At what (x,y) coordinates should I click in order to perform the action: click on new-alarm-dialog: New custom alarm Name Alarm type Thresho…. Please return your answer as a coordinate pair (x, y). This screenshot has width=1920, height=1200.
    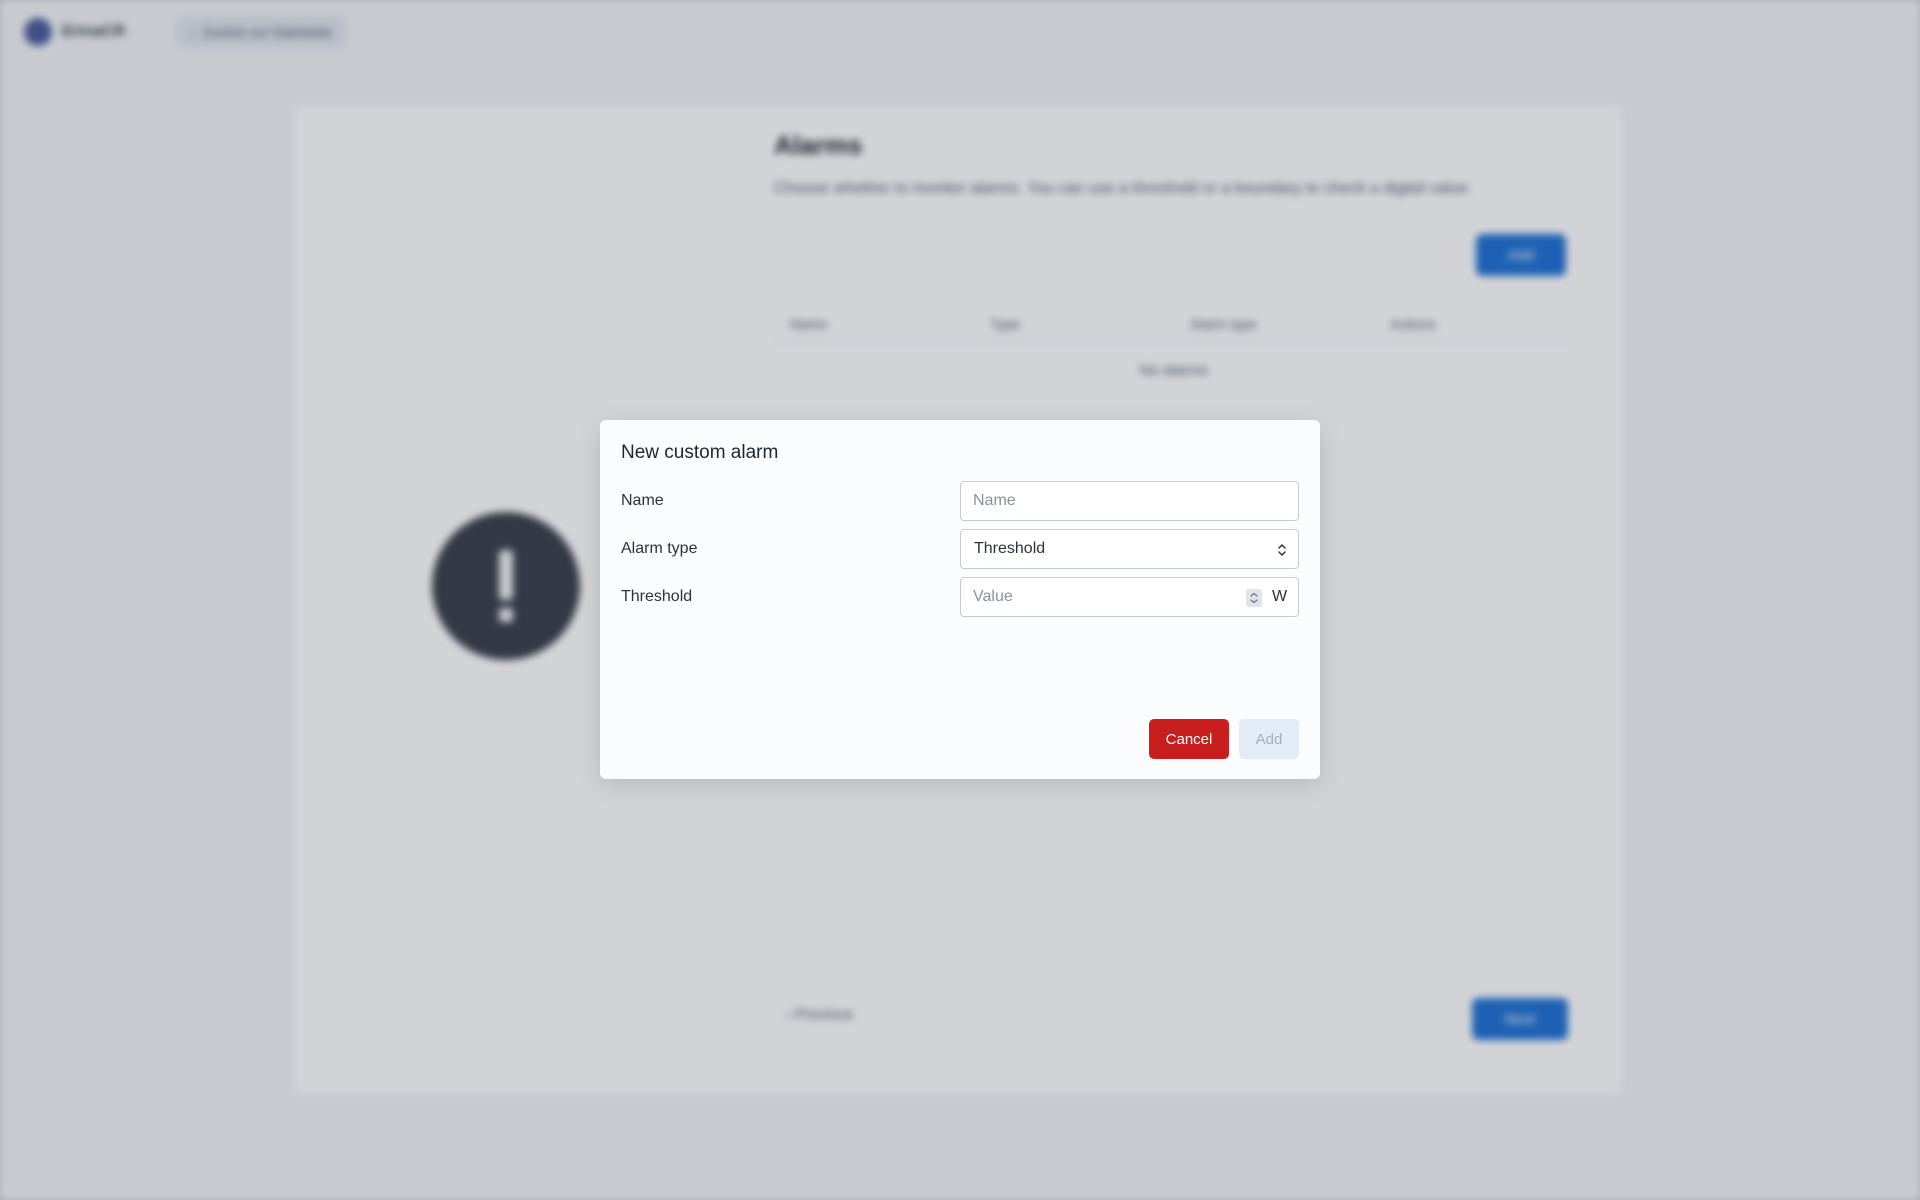
    Looking at the image, I should click on (960, 599).